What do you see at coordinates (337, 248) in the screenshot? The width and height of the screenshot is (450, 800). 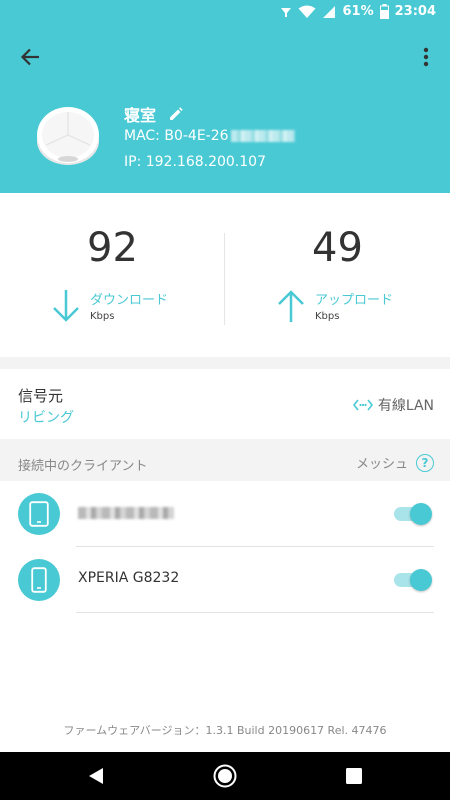 I see `upload-value: 49` at bounding box center [337, 248].